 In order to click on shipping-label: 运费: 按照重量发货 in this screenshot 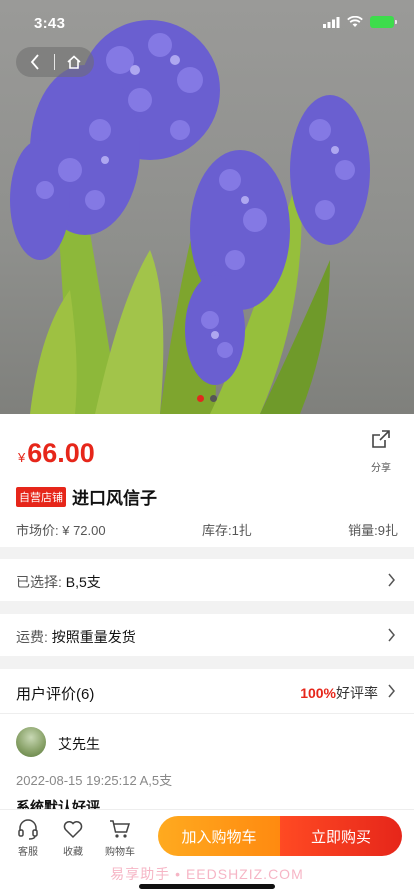, I will do `click(76, 637)`.